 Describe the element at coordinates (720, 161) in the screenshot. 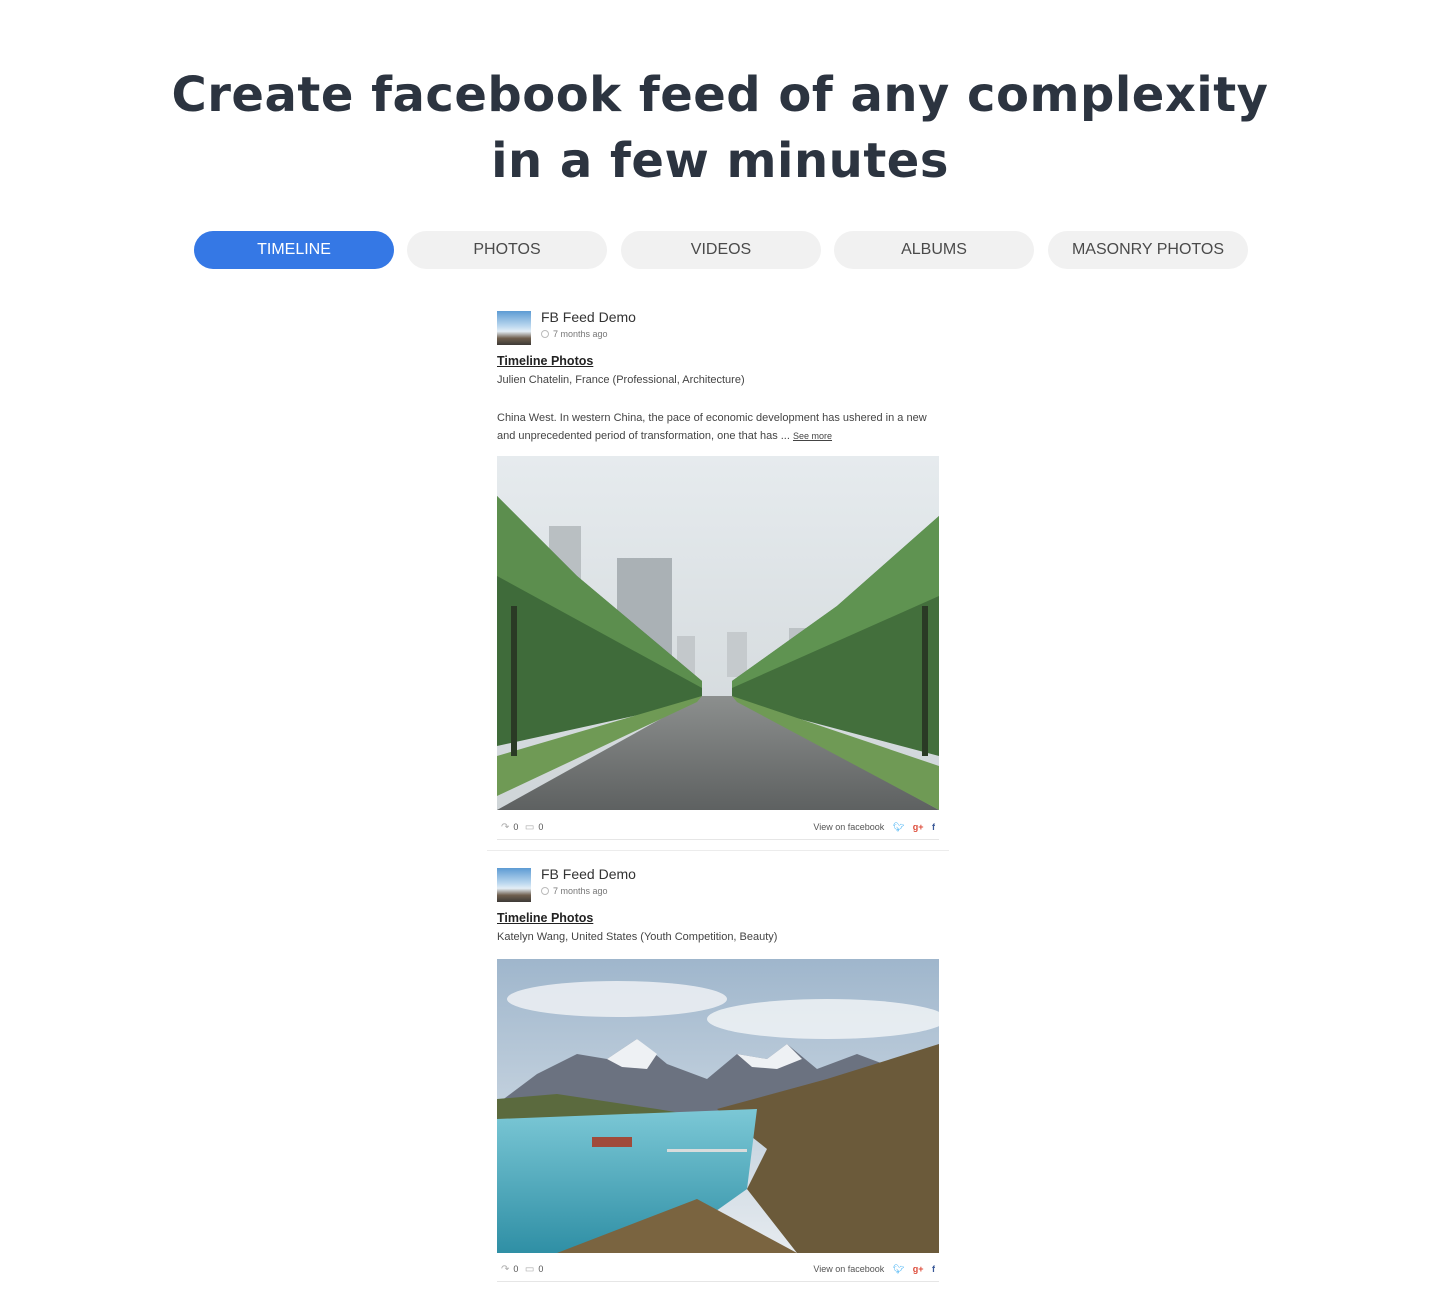

I see `headline-line-2: in a few minutes` at that location.